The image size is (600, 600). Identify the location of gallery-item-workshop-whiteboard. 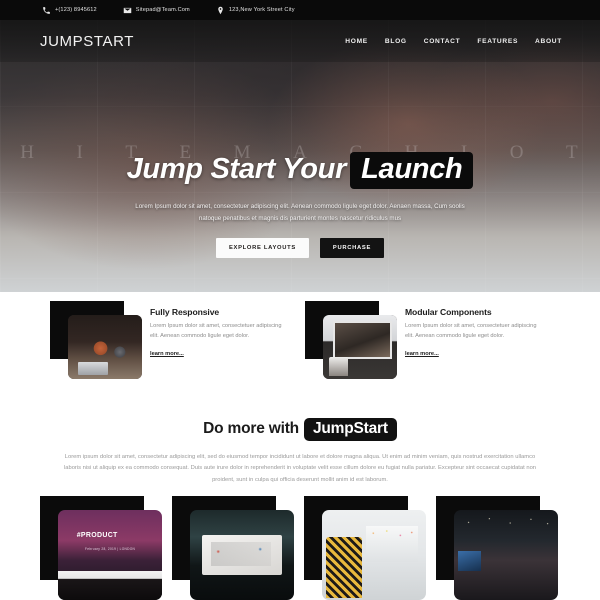
(365, 548).